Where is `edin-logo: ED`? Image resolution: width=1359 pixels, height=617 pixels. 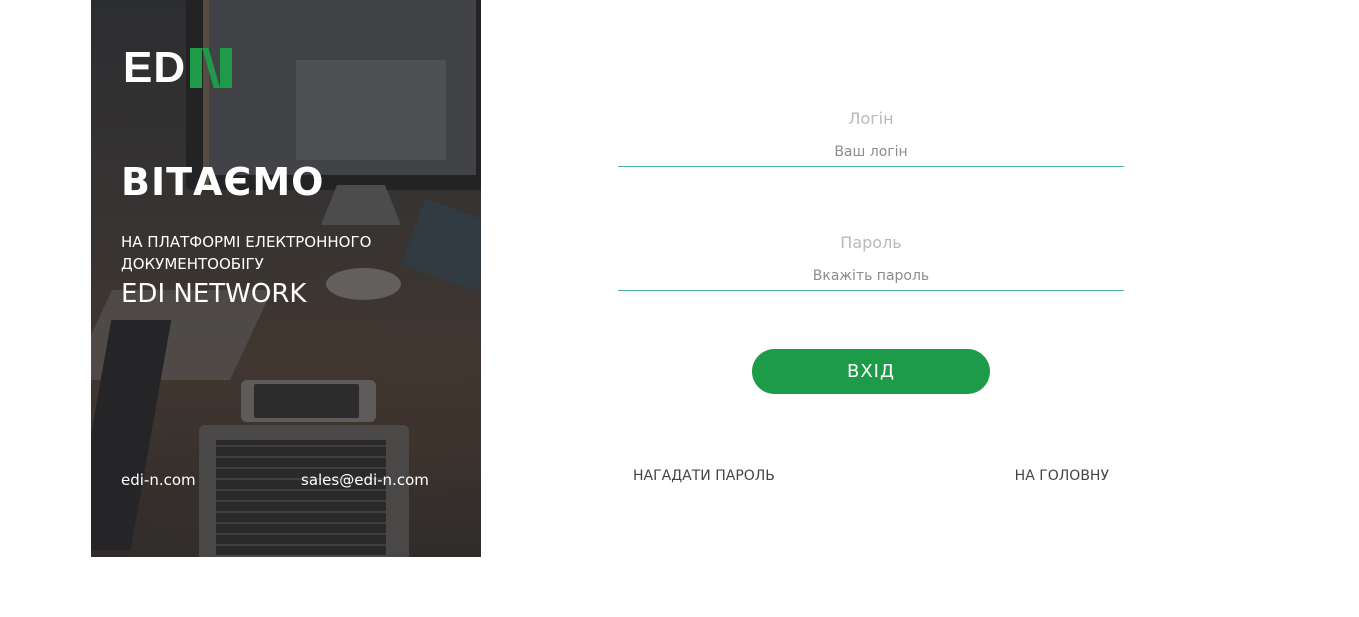
edin-logo: ED is located at coordinates (178, 67).